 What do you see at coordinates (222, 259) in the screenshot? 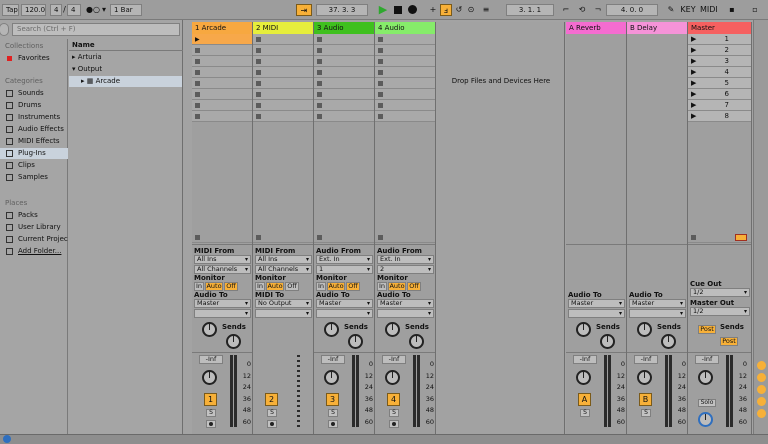
I see `input-type-select: All Ins` at bounding box center [222, 259].